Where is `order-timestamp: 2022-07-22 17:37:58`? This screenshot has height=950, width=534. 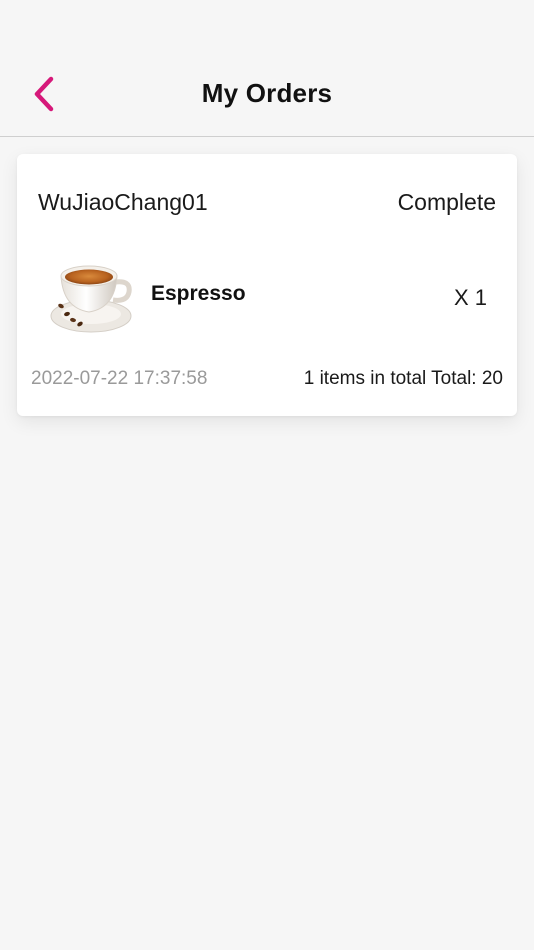 order-timestamp: 2022-07-22 17:37:58 is located at coordinates (119, 378).